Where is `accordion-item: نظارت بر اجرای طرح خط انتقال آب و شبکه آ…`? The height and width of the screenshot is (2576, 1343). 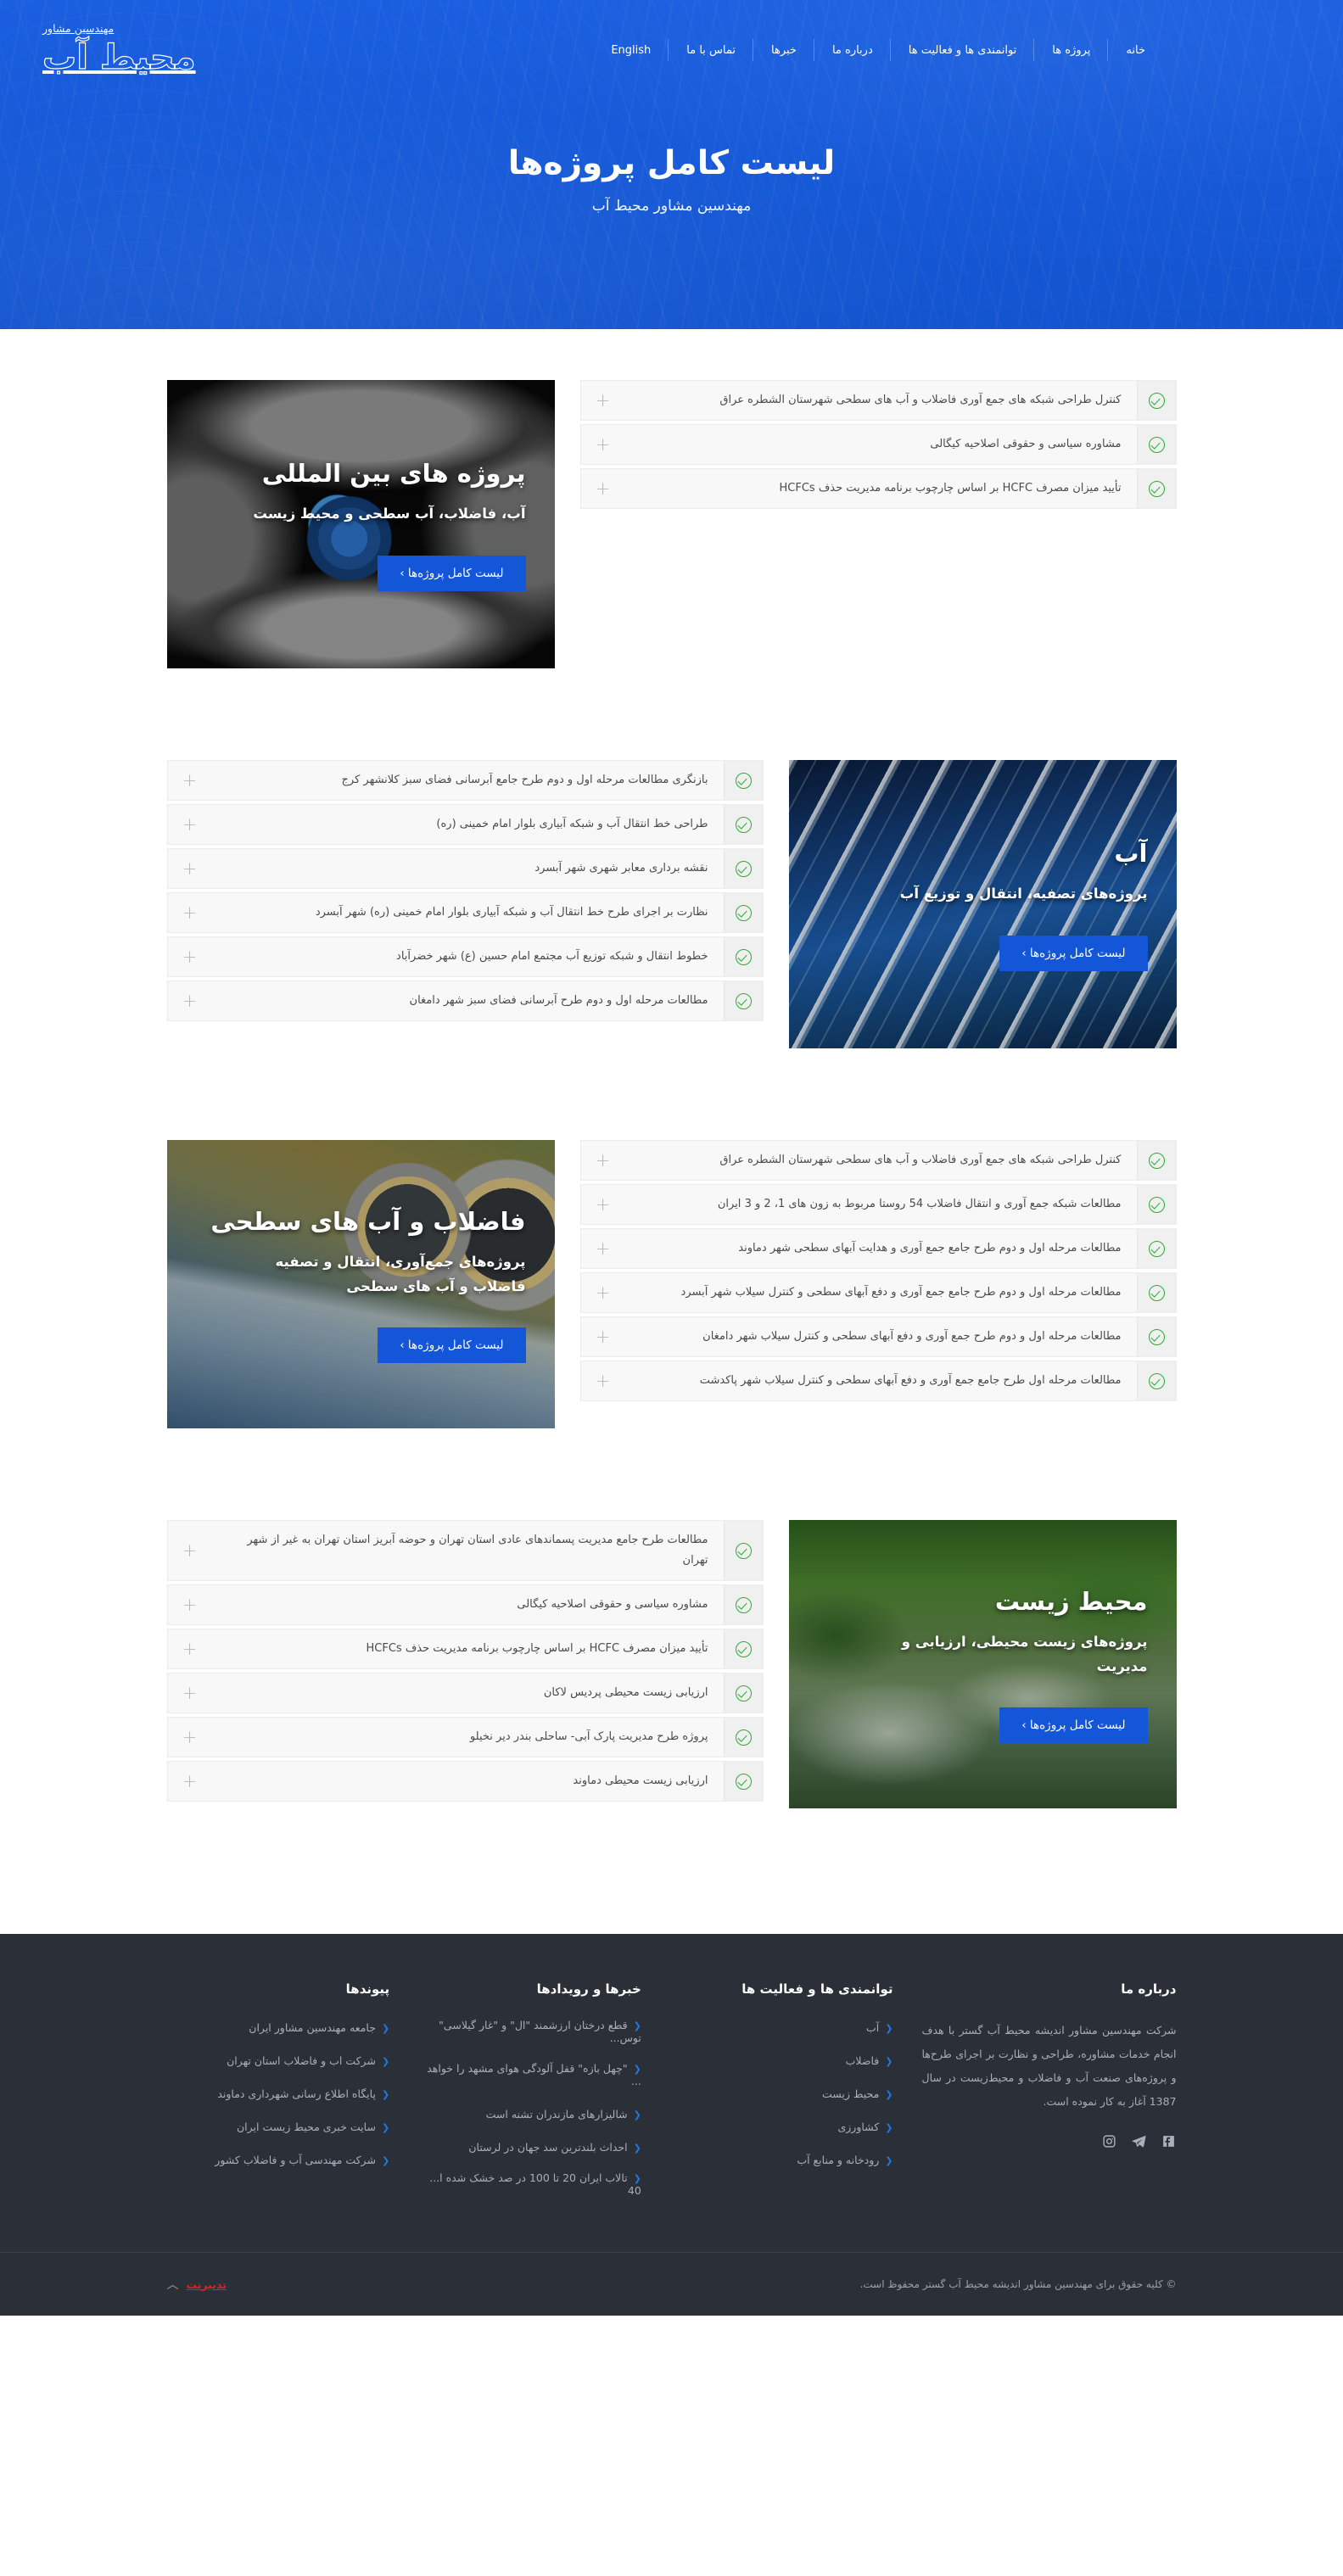
accordion-item: نظارت بر اجرای طرح خط انتقال آب و شبکه آ… is located at coordinates (465, 913).